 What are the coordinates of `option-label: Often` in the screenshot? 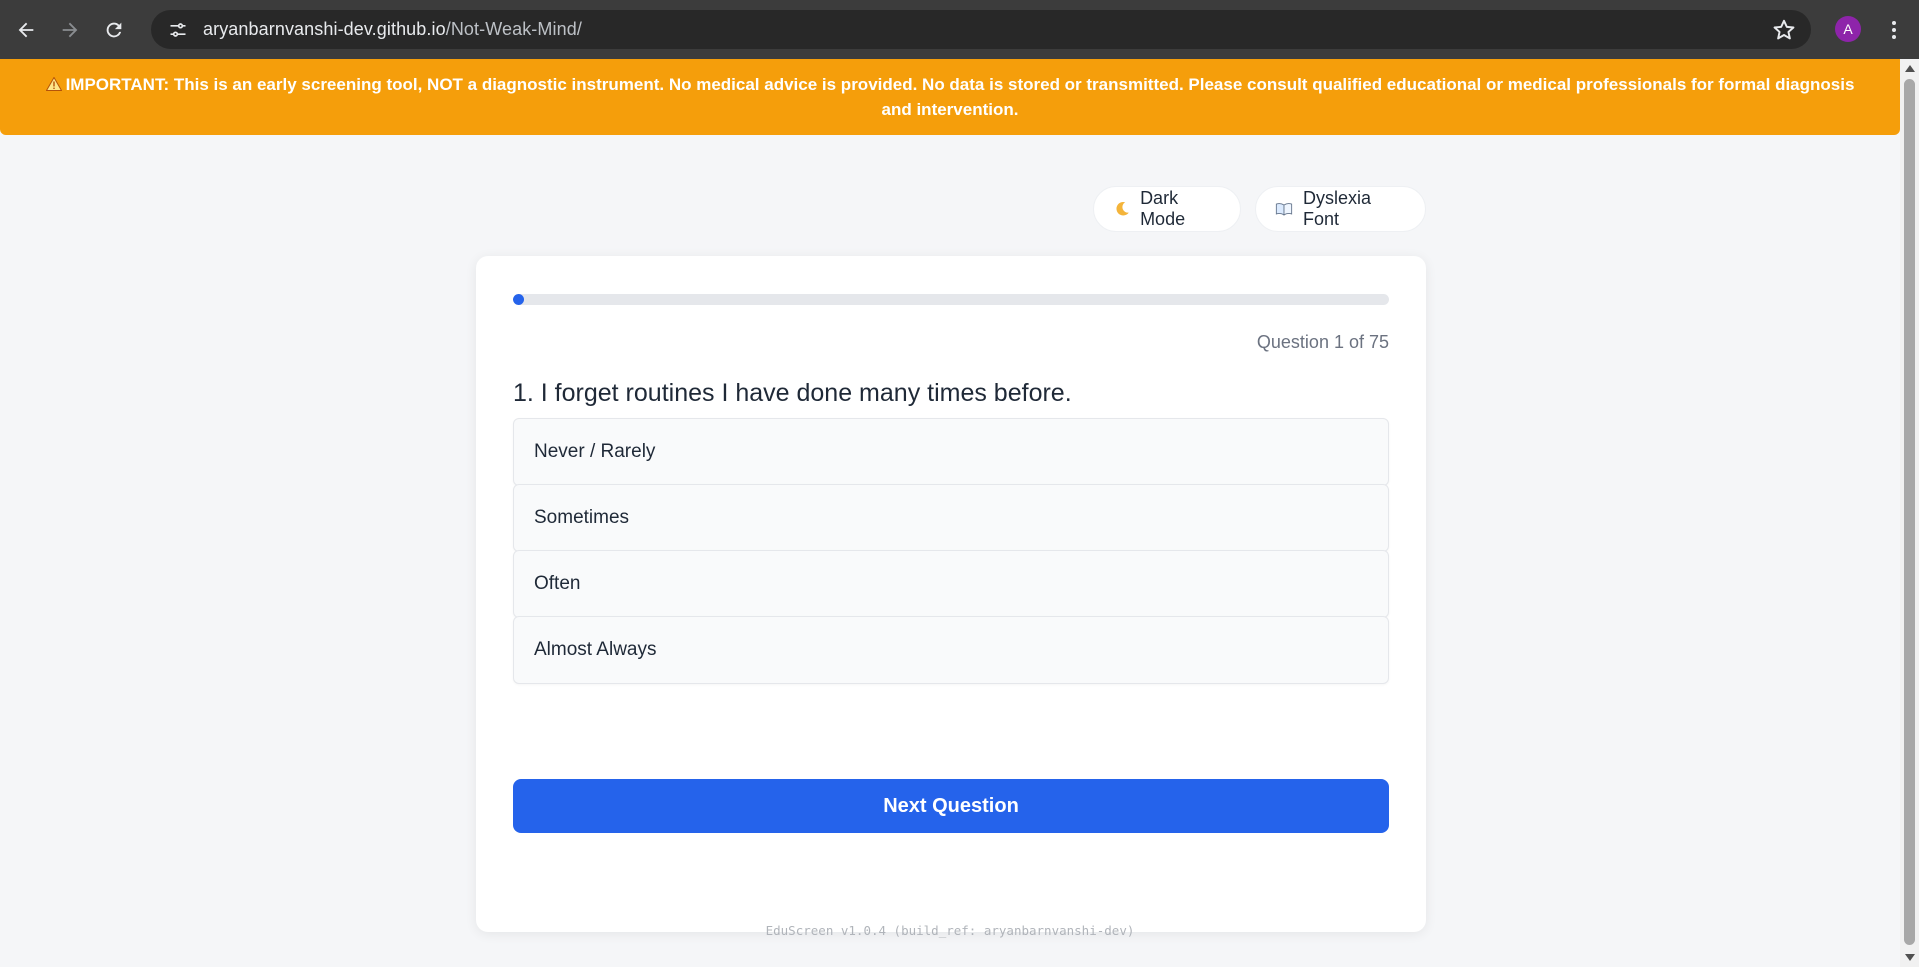 It's located at (557, 583).